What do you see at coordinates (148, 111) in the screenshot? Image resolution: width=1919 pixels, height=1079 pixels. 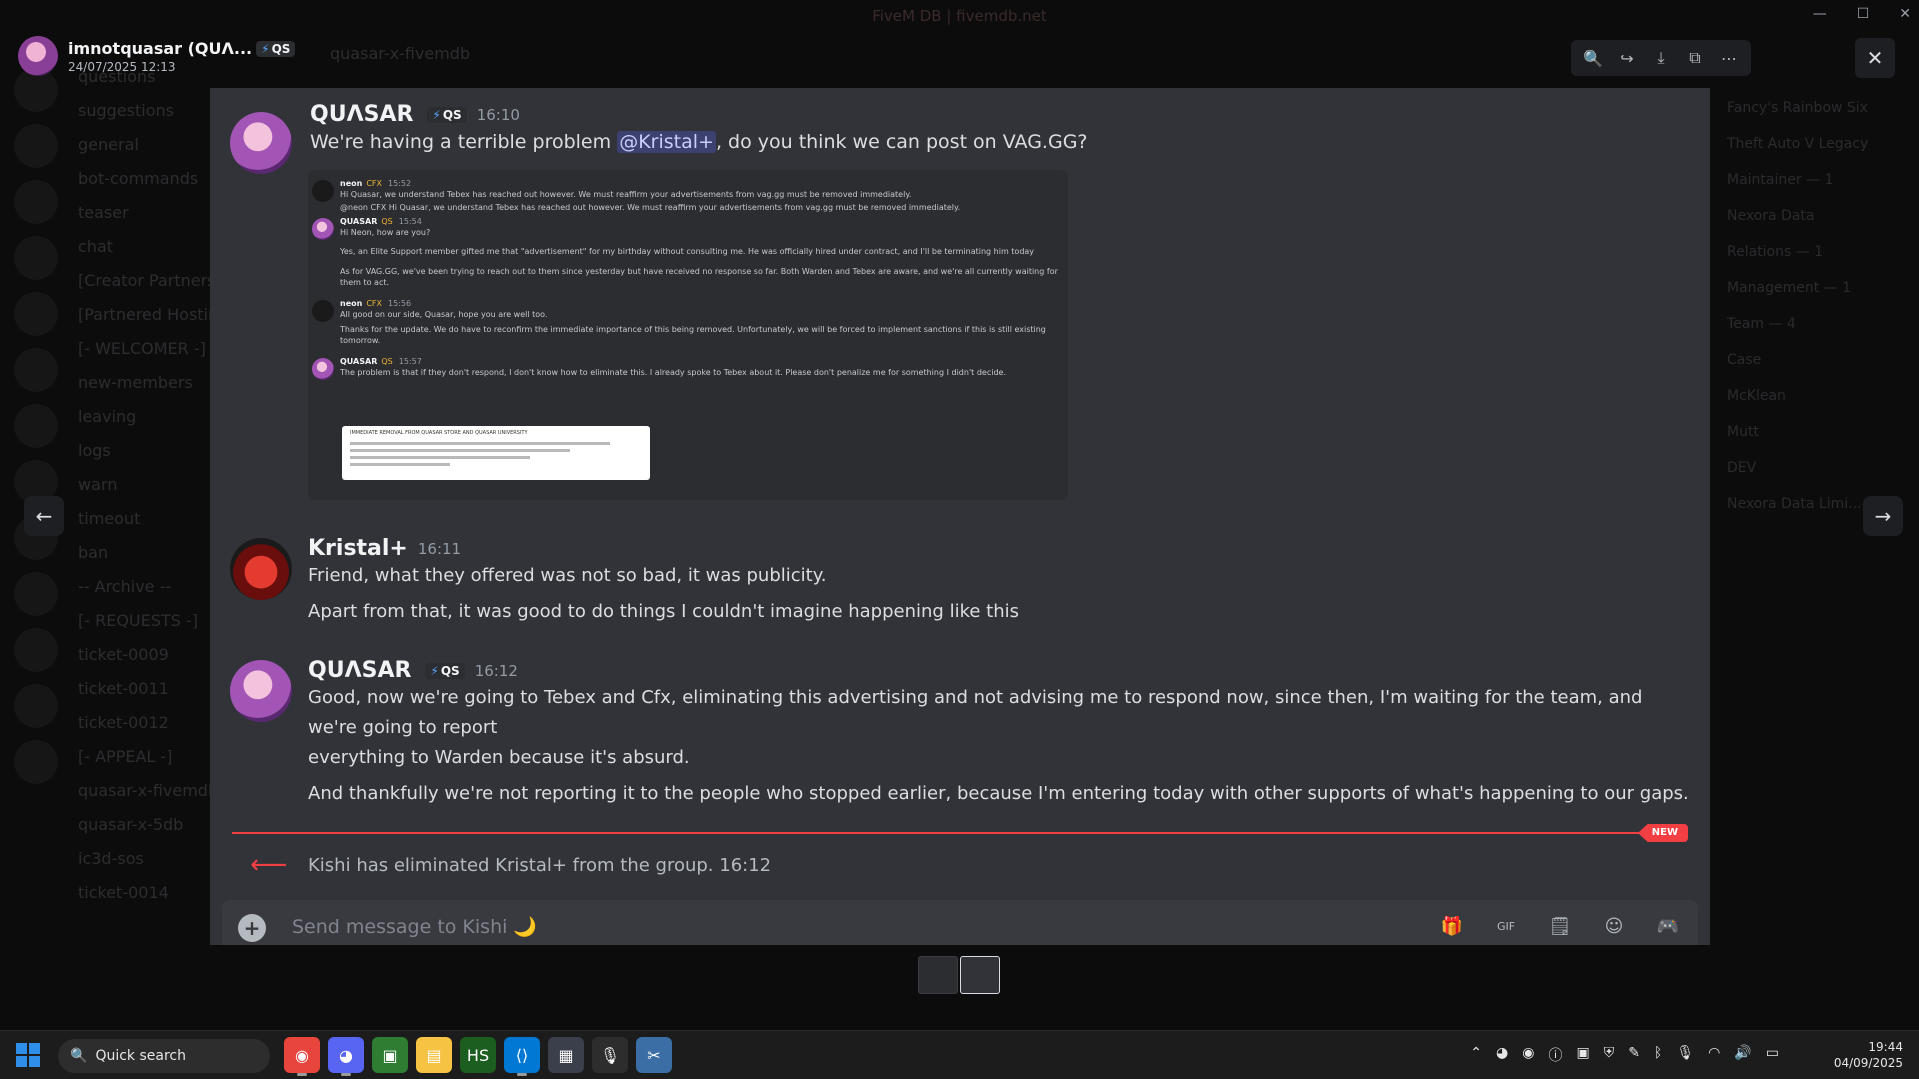 I see `channel-item: suggestions` at bounding box center [148, 111].